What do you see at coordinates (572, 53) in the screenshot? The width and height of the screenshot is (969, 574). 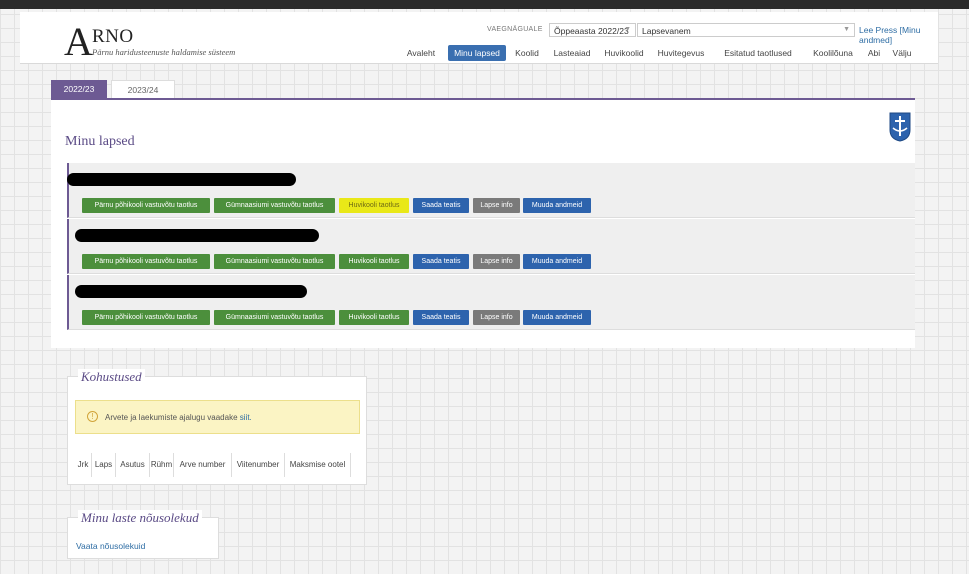 I see `nav-kindergartens: Lasteaiad` at bounding box center [572, 53].